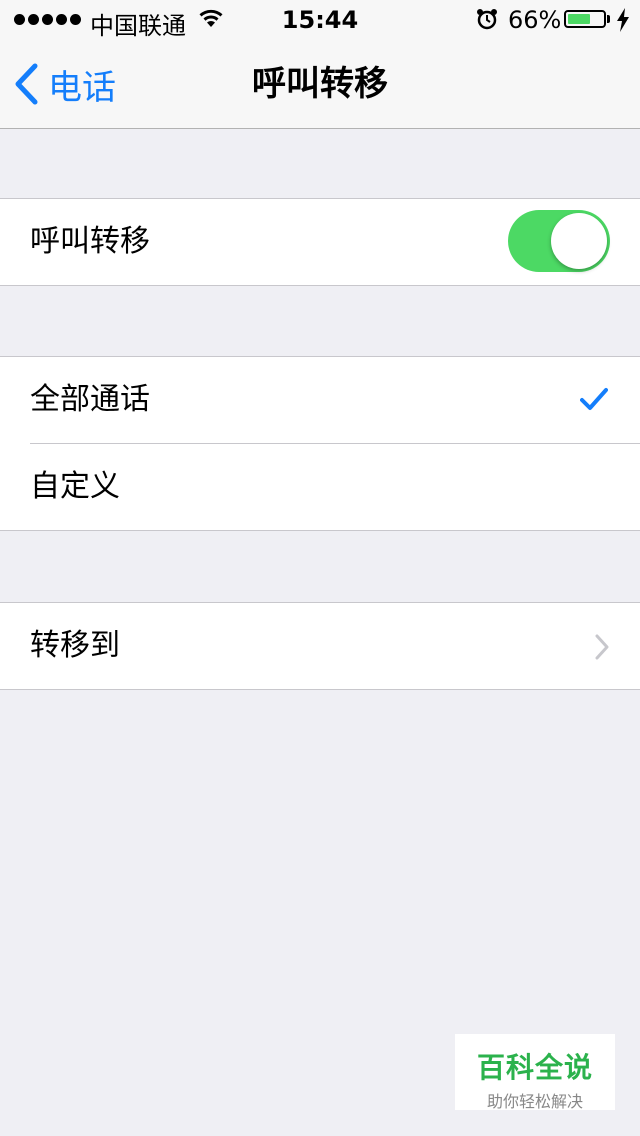 The height and width of the screenshot is (1136, 640). I want to click on status-bar: 中国联通 15:44 66%, so click(320, 20).